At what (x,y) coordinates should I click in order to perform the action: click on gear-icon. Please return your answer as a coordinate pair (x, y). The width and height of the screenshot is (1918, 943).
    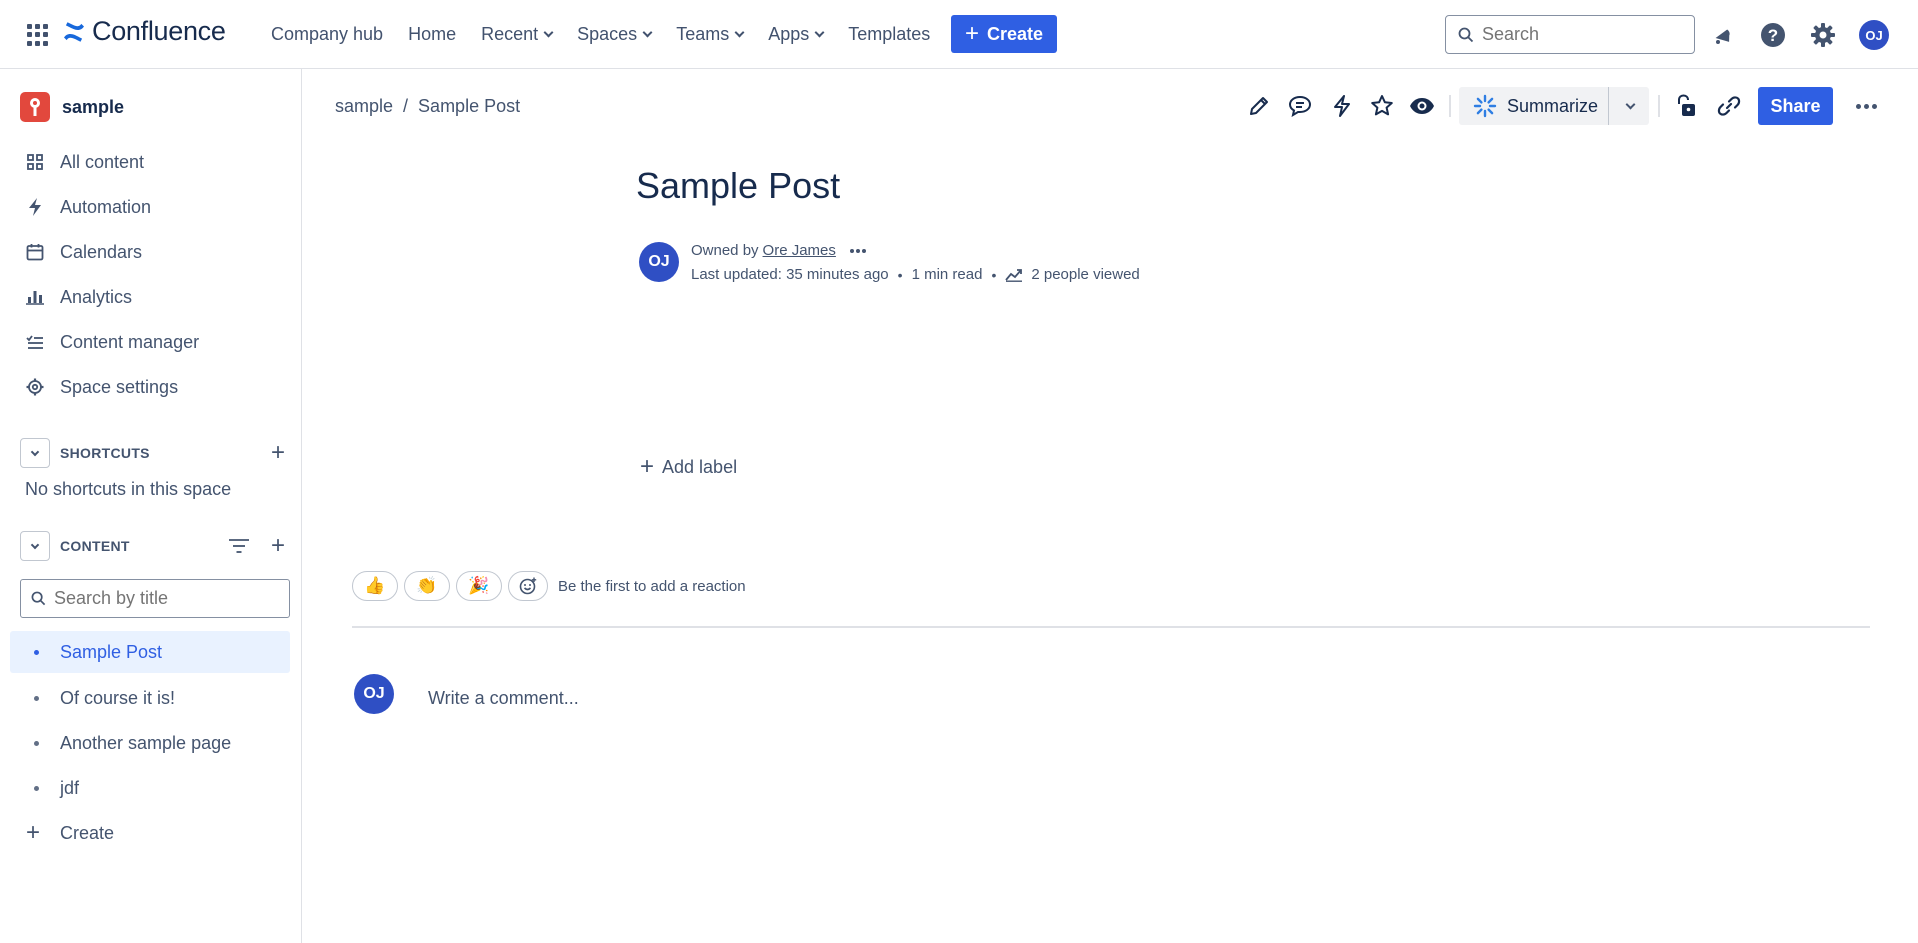
    Looking at the image, I should click on (35, 387).